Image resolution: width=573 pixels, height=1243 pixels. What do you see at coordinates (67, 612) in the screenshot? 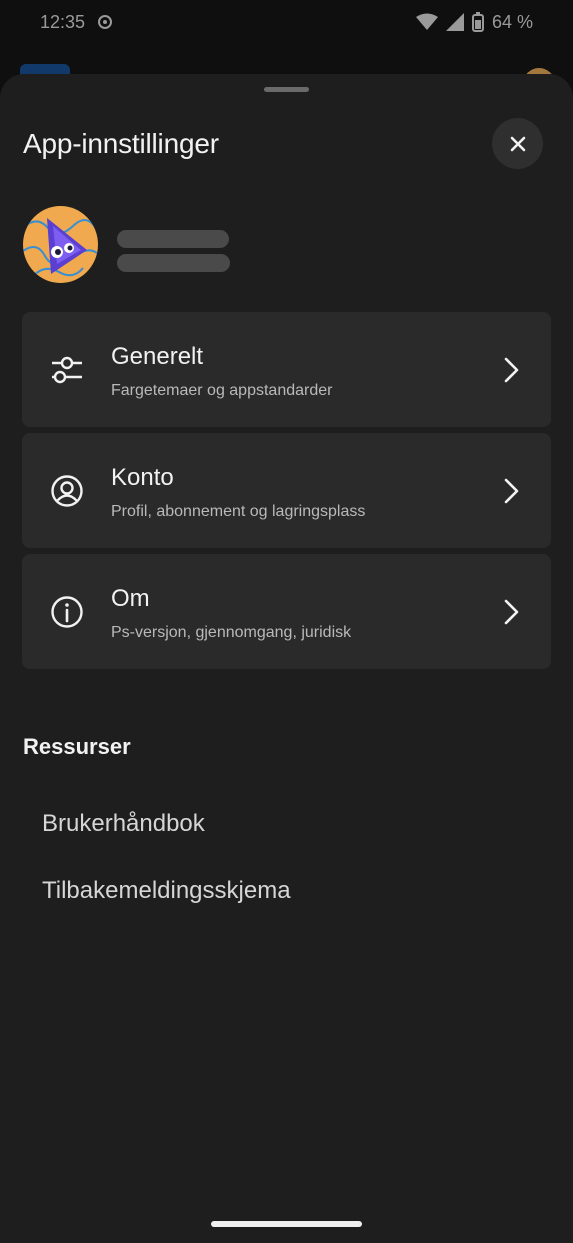
I see `info-icon` at bounding box center [67, 612].